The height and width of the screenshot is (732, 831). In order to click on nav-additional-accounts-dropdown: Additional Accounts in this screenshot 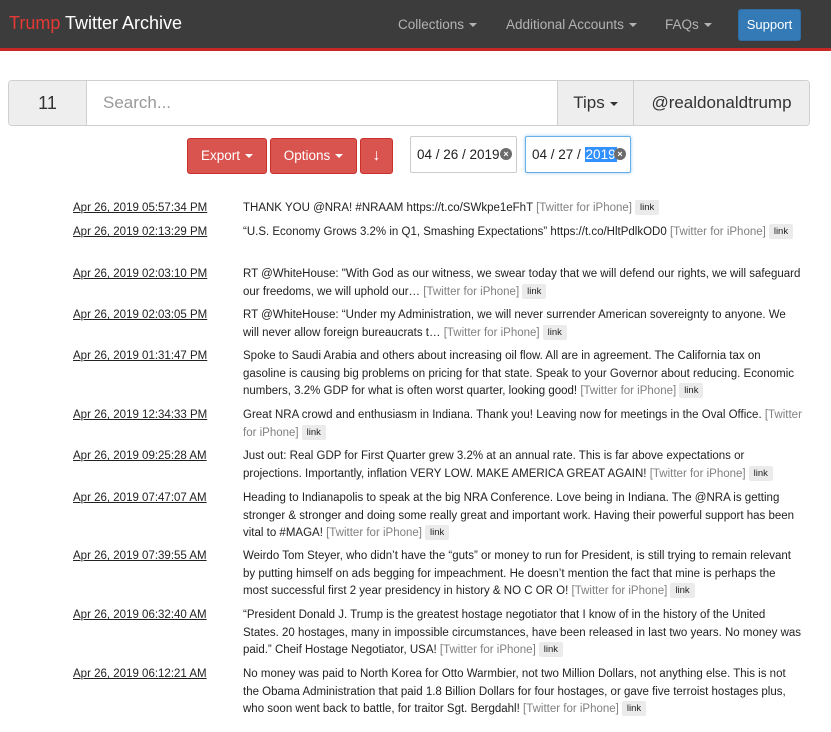, I will do `click(571, 24)`.